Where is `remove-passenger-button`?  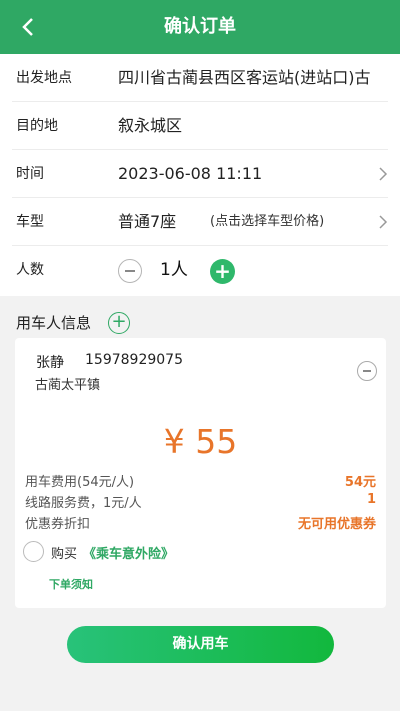 remove-passenger-button is located at coordinates (367, 371).